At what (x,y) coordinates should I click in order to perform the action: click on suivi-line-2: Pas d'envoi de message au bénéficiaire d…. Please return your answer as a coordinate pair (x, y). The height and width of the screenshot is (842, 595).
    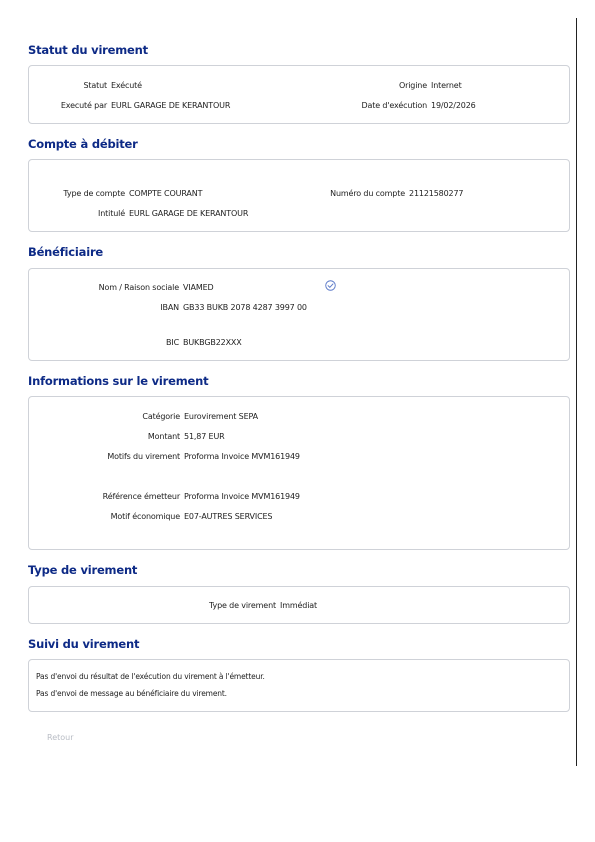
    Looking at the image, I should click on (131, 693).